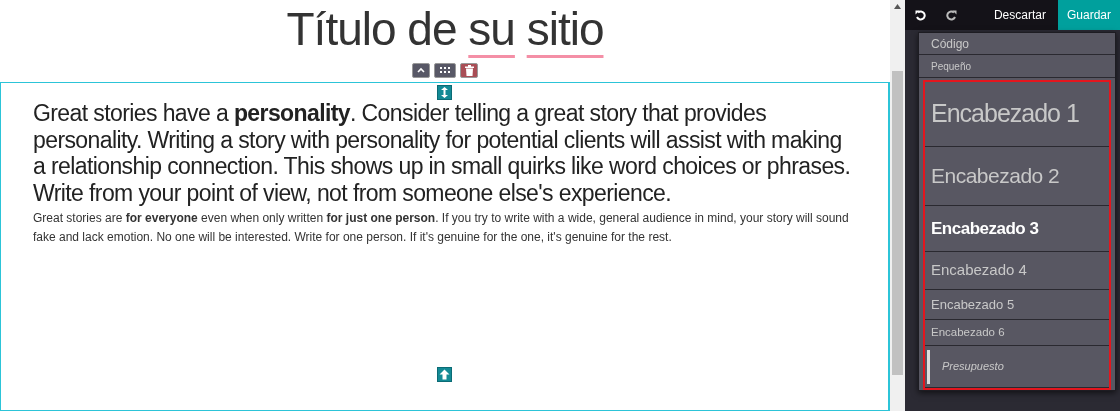 This screenshot has height=411, width=1120. What do you see at coordinates (445, 70) in the screenshot?
I see `grid-icon` at bounding box center [445, 70].